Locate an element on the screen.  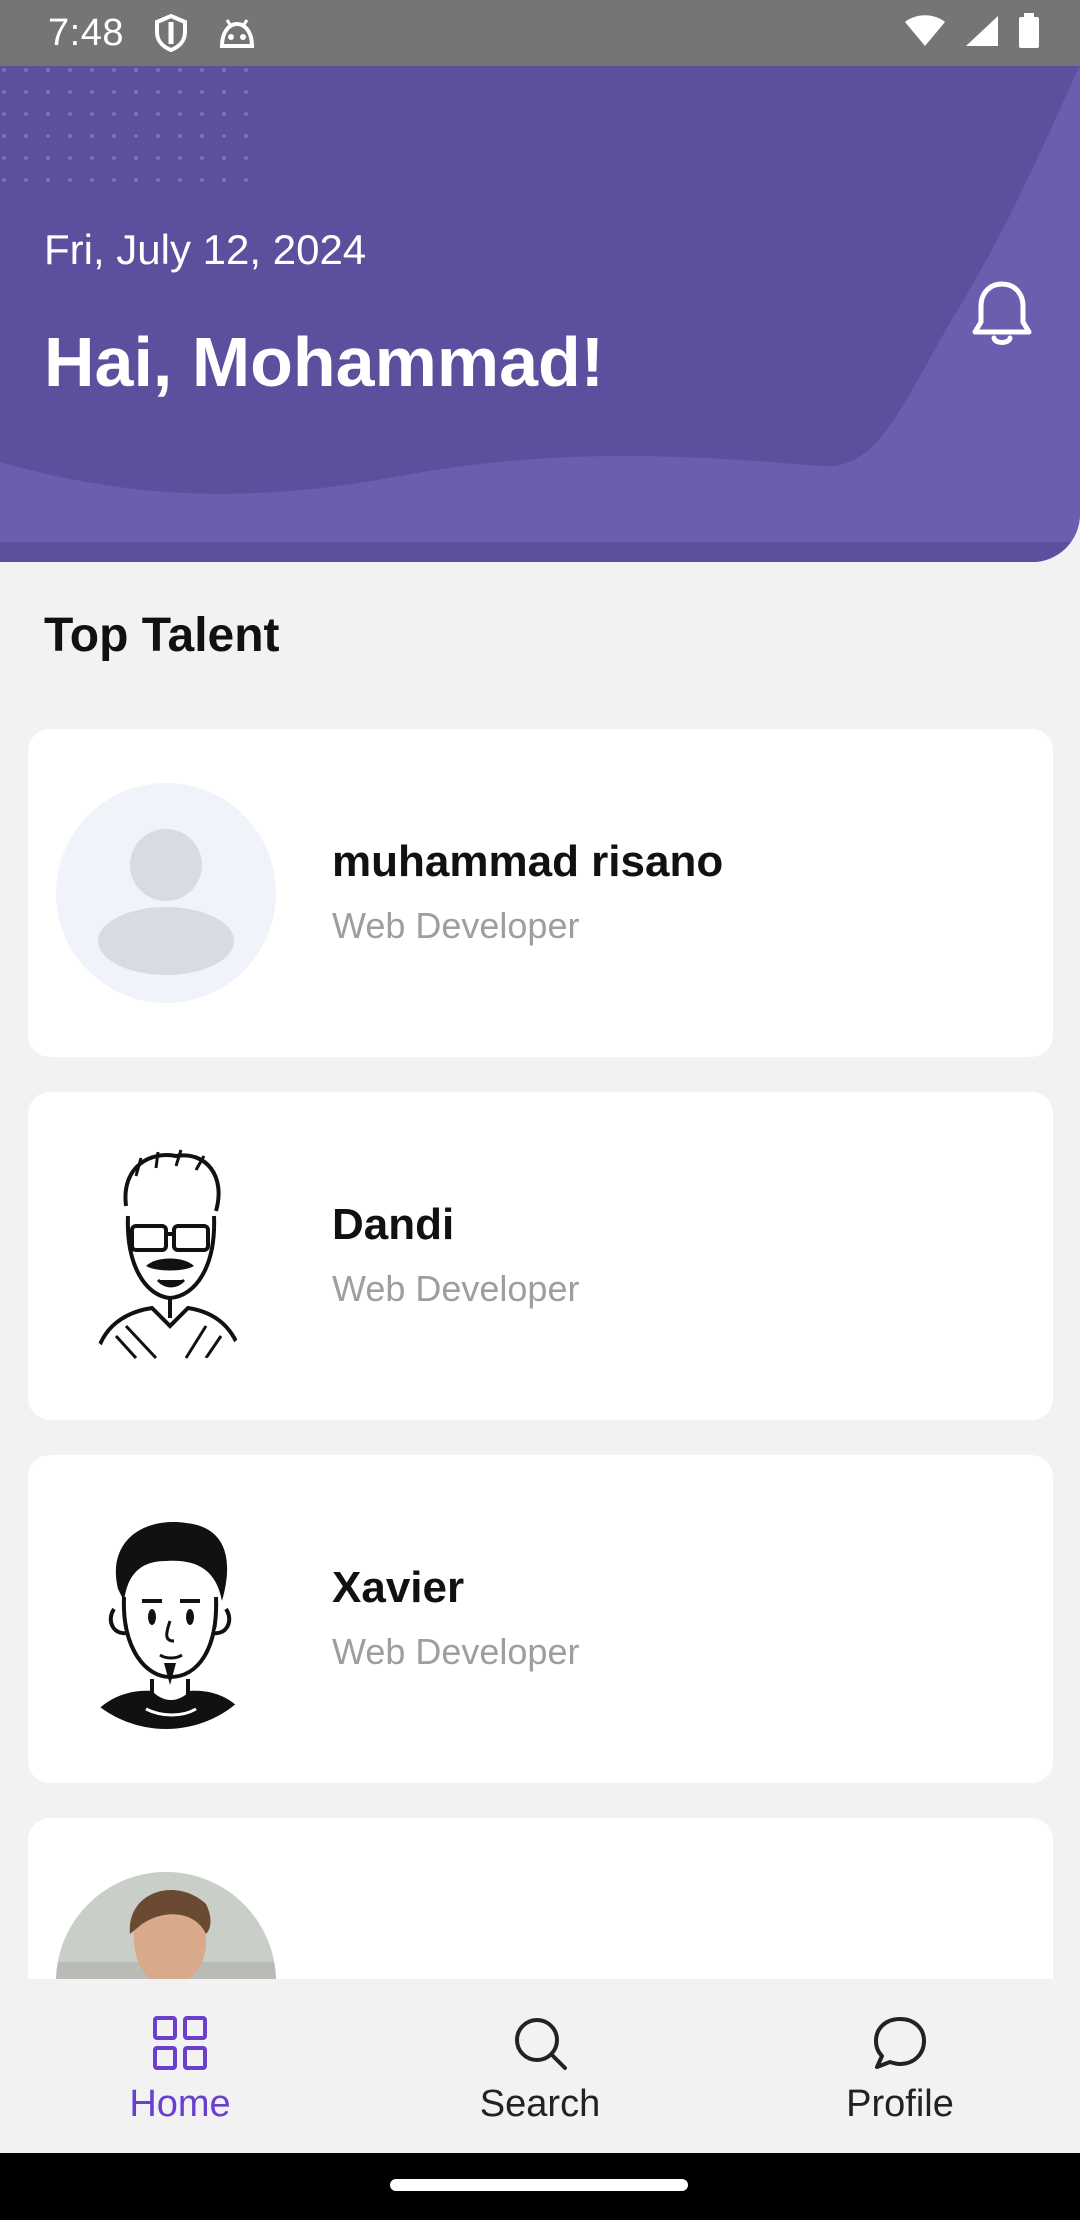
talent-name: Xavier is located at coordinates (398, 1587).